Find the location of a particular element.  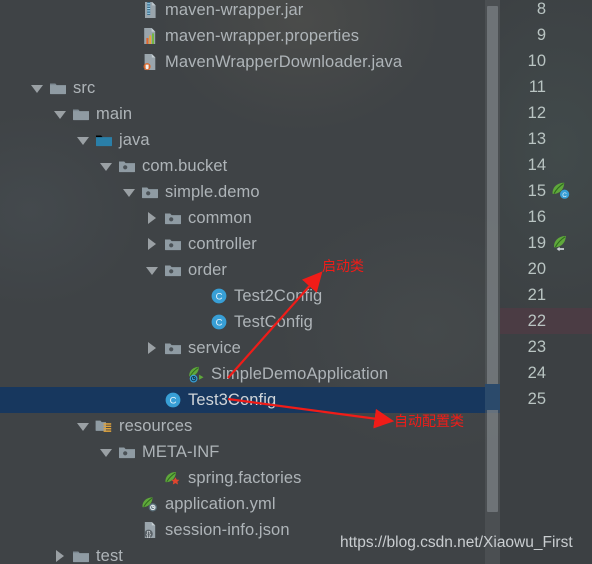

watermark-url: https://blog.csdn.net/Xiaowu_First is located at coordinates (456, 542).